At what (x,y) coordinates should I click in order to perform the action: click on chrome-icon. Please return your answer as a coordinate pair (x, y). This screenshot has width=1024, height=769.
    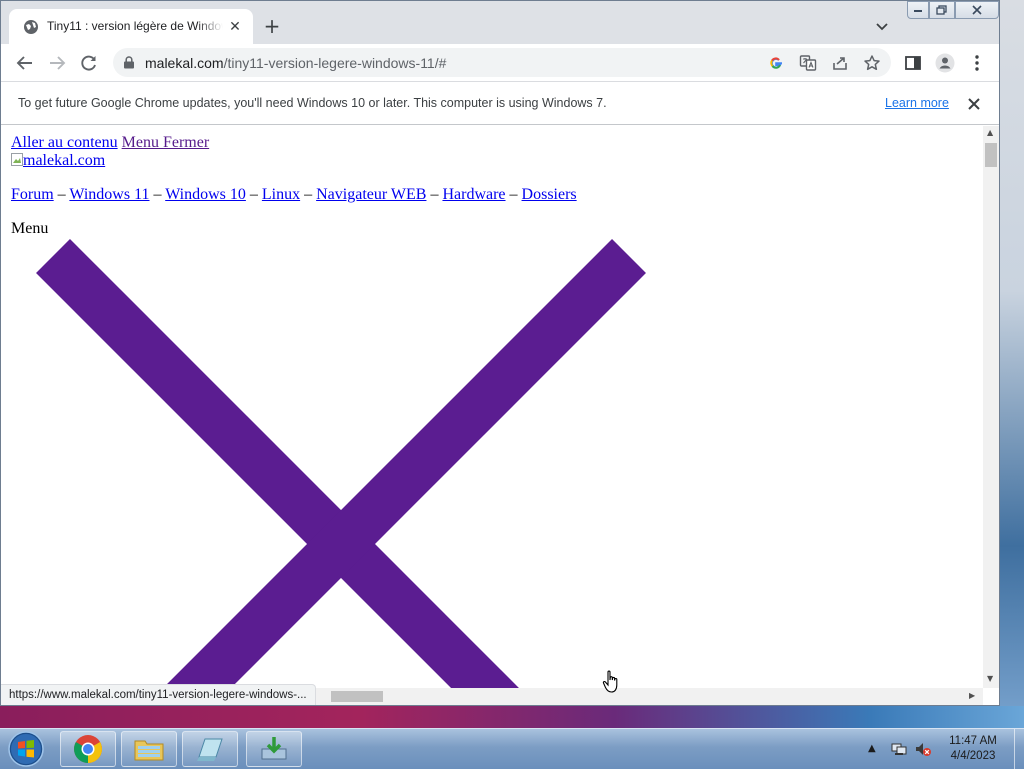
    Looking at the image, I should click on (88, 749).